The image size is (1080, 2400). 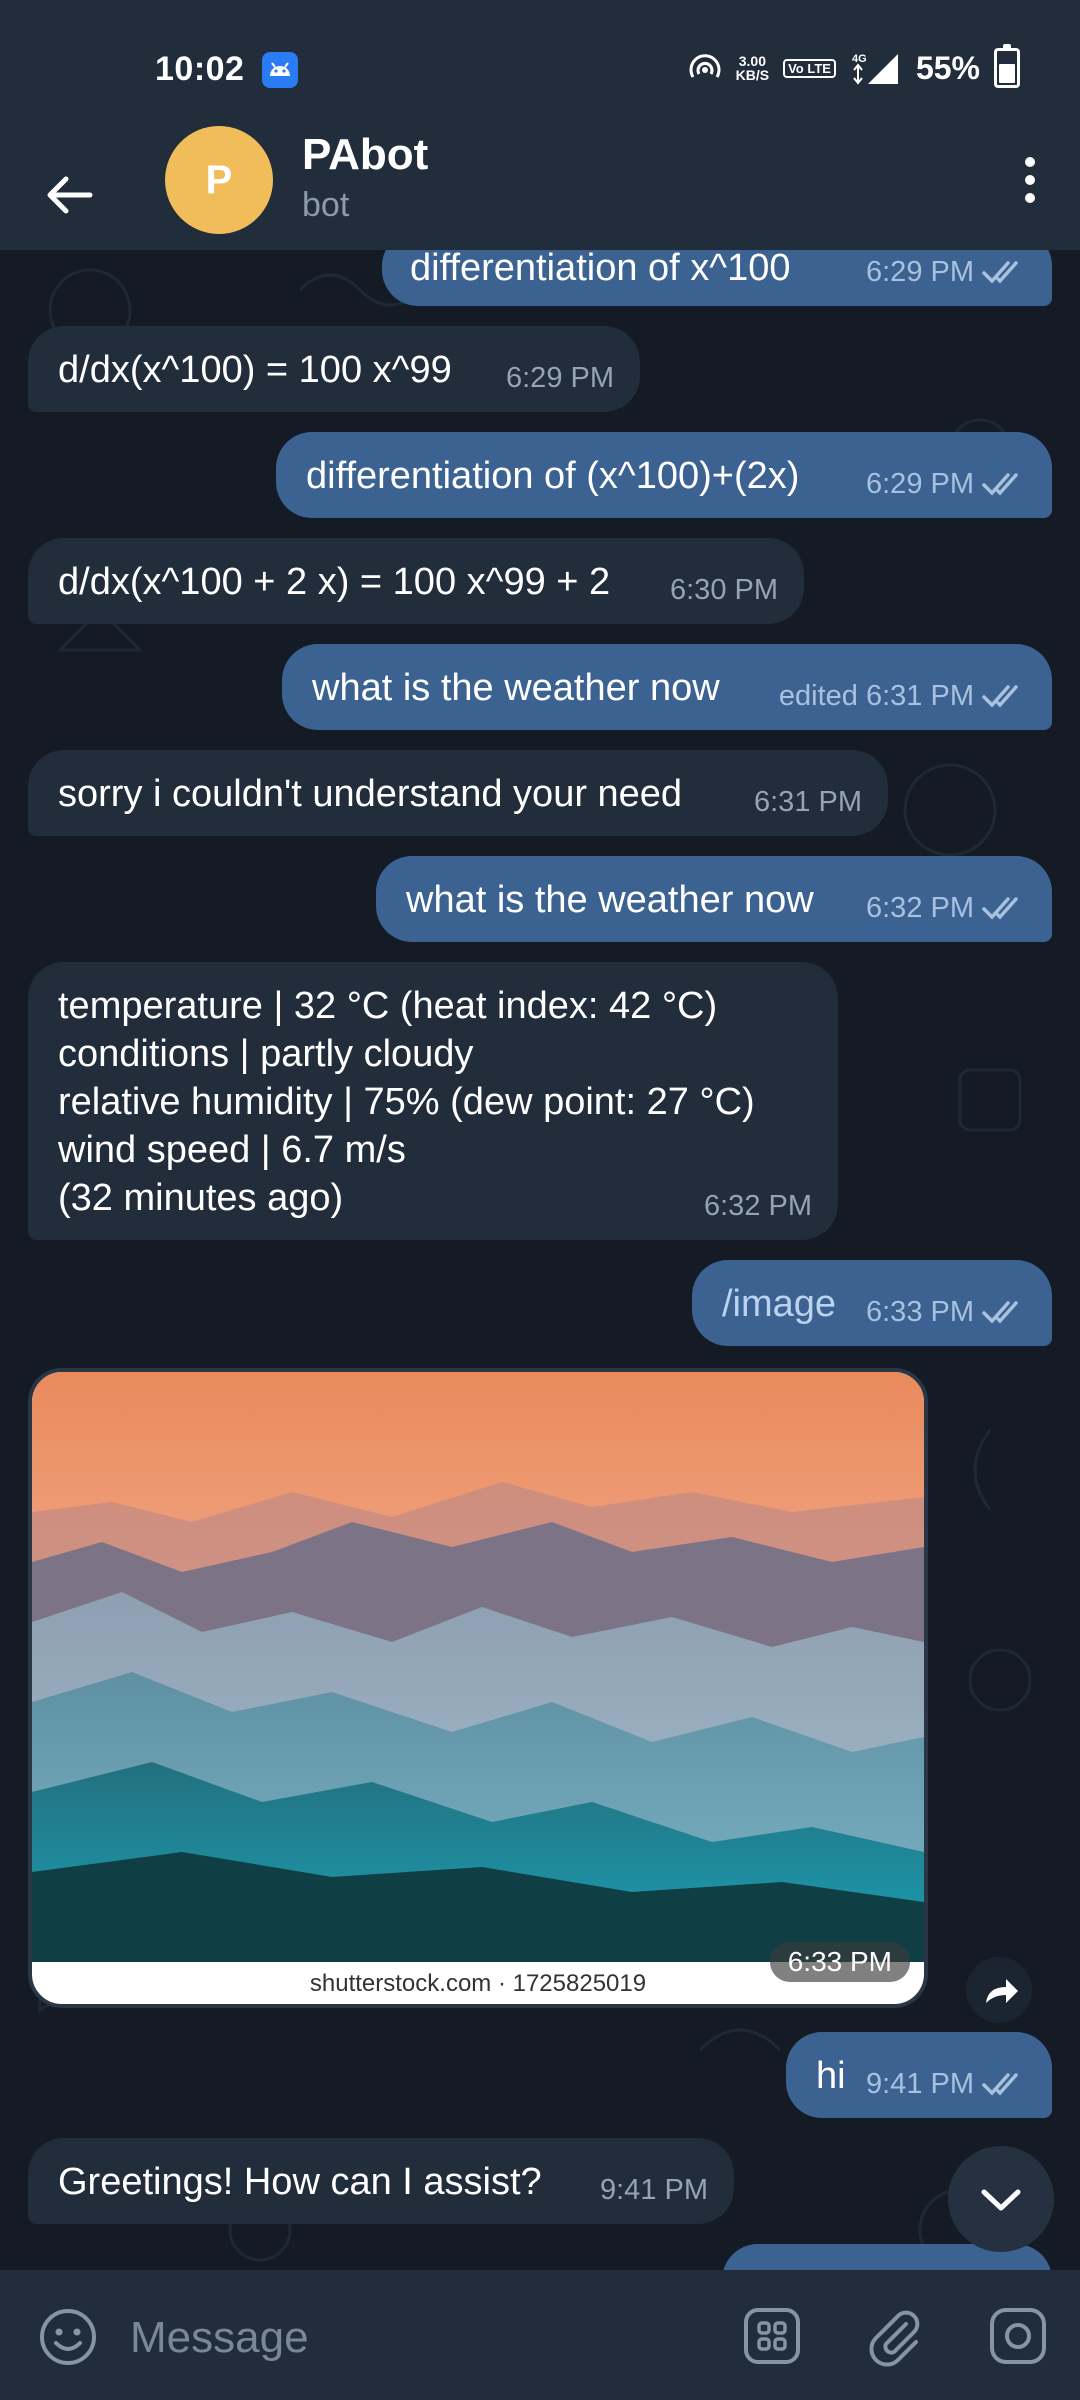 What do you see at coordinates (654, 2190) in the screenshot?
I see `message-time: 9:41 PM` at bounding box center [654, 2190].